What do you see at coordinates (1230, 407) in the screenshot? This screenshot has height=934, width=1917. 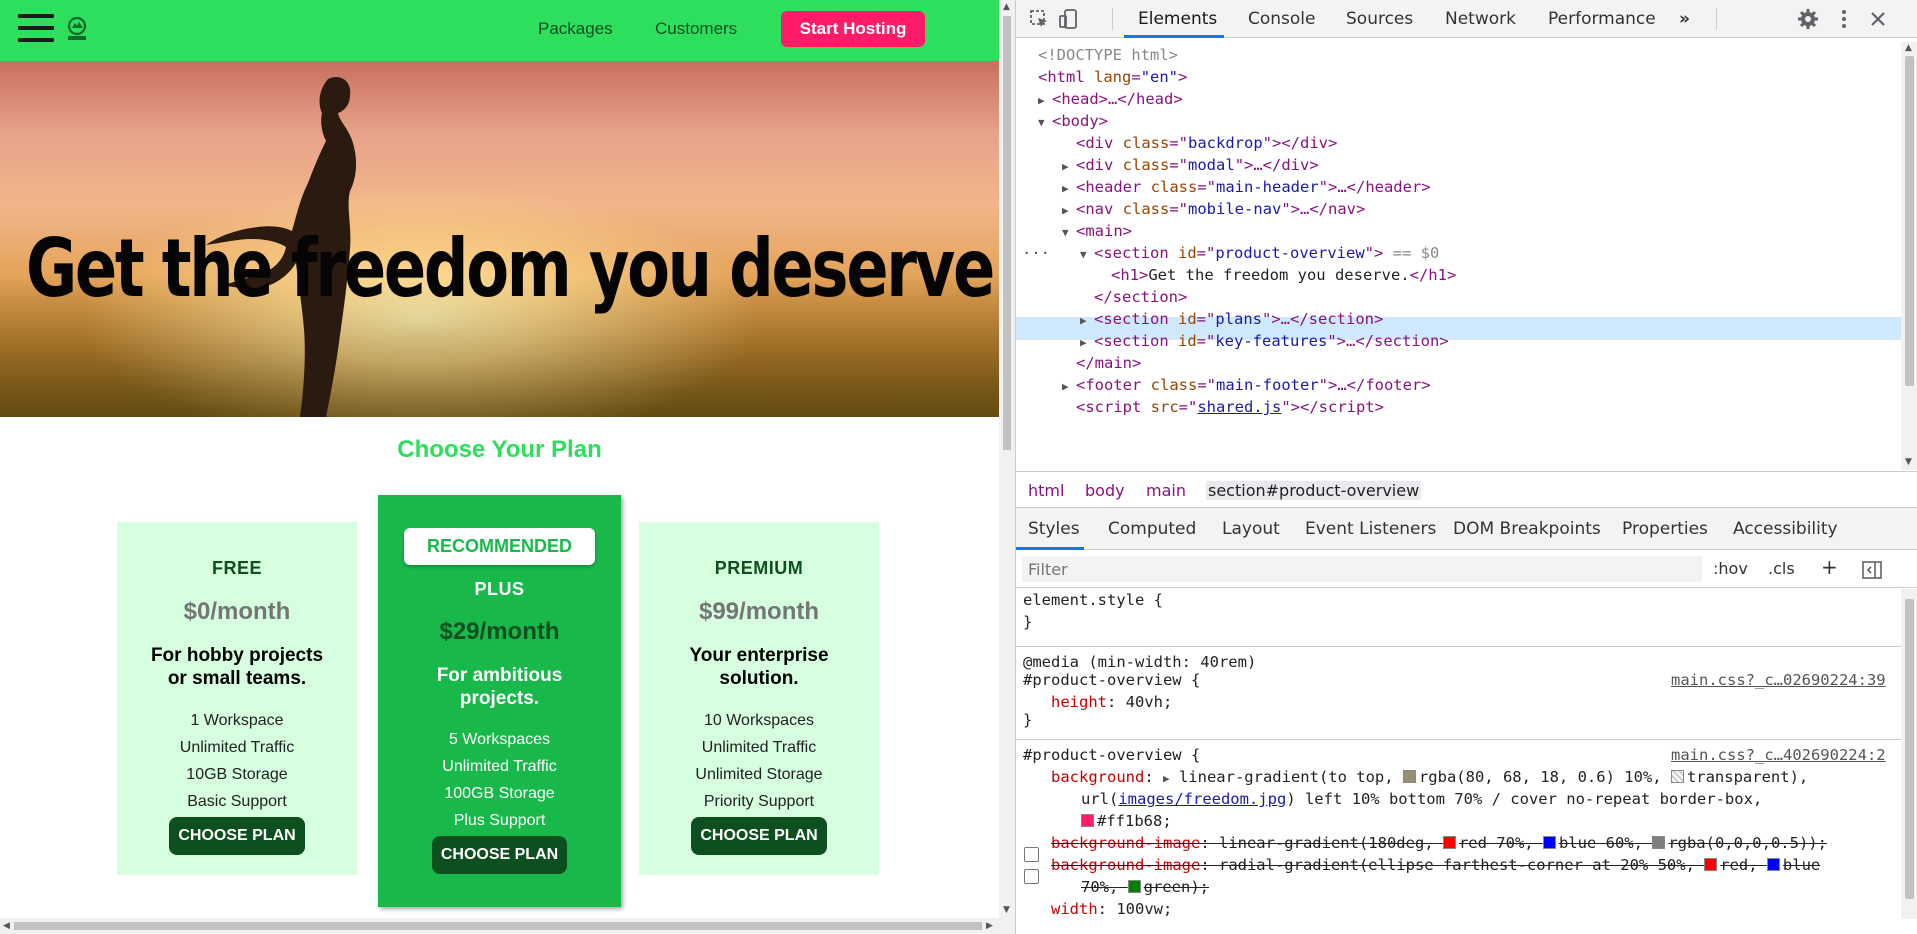 I see `dom-script-node: <script src="shared.js"></script>` at bounding box center [1230, 407].